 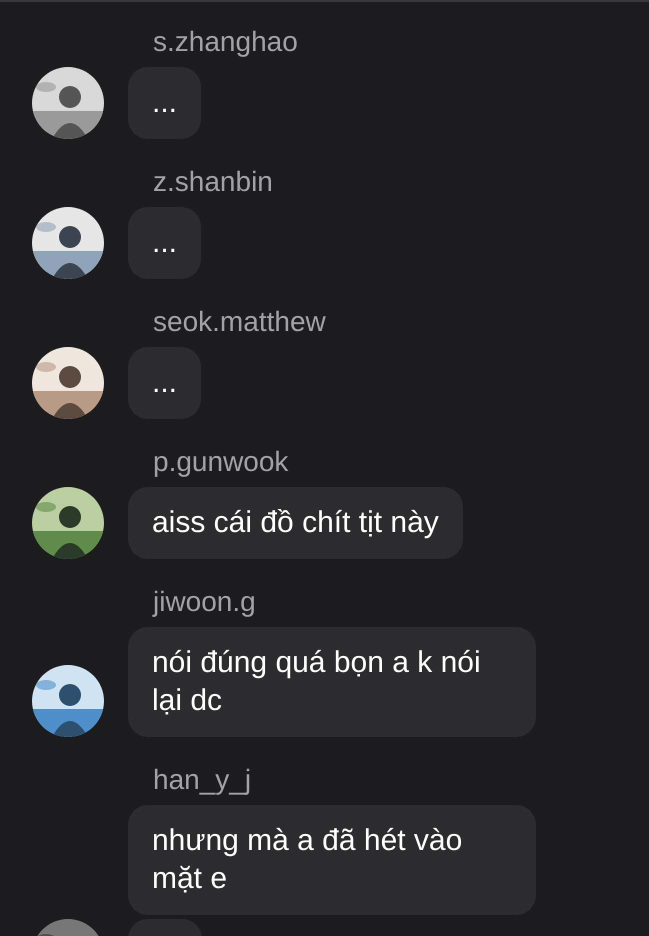 What do you see at coordinates (213, 182) in the screenshot?
I see `username: z.shanbin` at bounding box center [213, 182].